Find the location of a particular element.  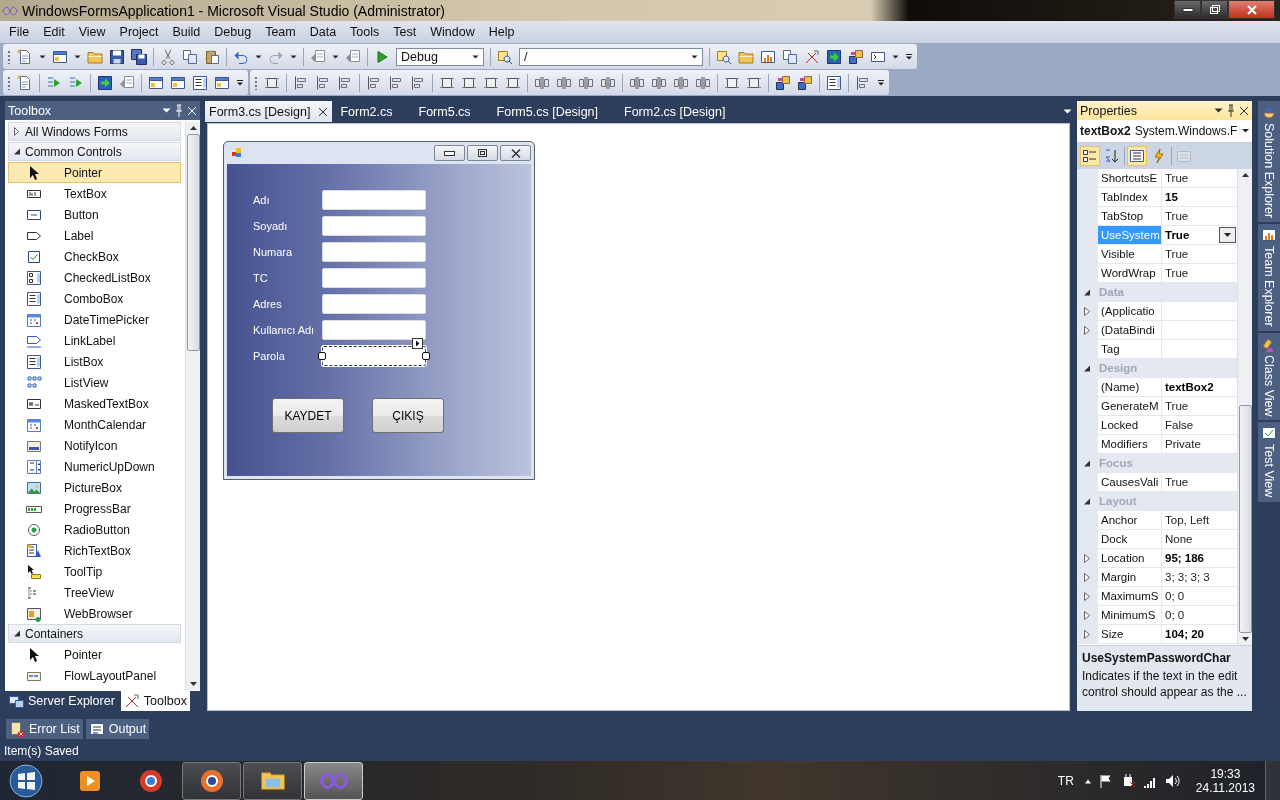

property-name: (Applicatio is located at coordinates (1130, 311).